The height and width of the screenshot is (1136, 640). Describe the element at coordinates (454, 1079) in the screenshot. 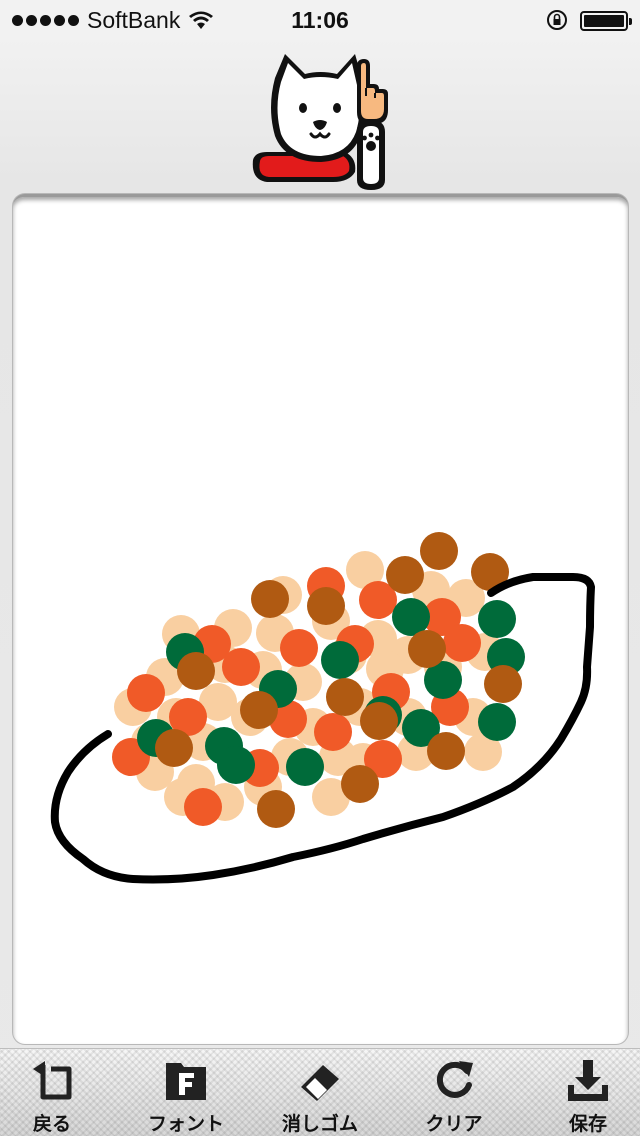

I see `clear-icon` at that location.